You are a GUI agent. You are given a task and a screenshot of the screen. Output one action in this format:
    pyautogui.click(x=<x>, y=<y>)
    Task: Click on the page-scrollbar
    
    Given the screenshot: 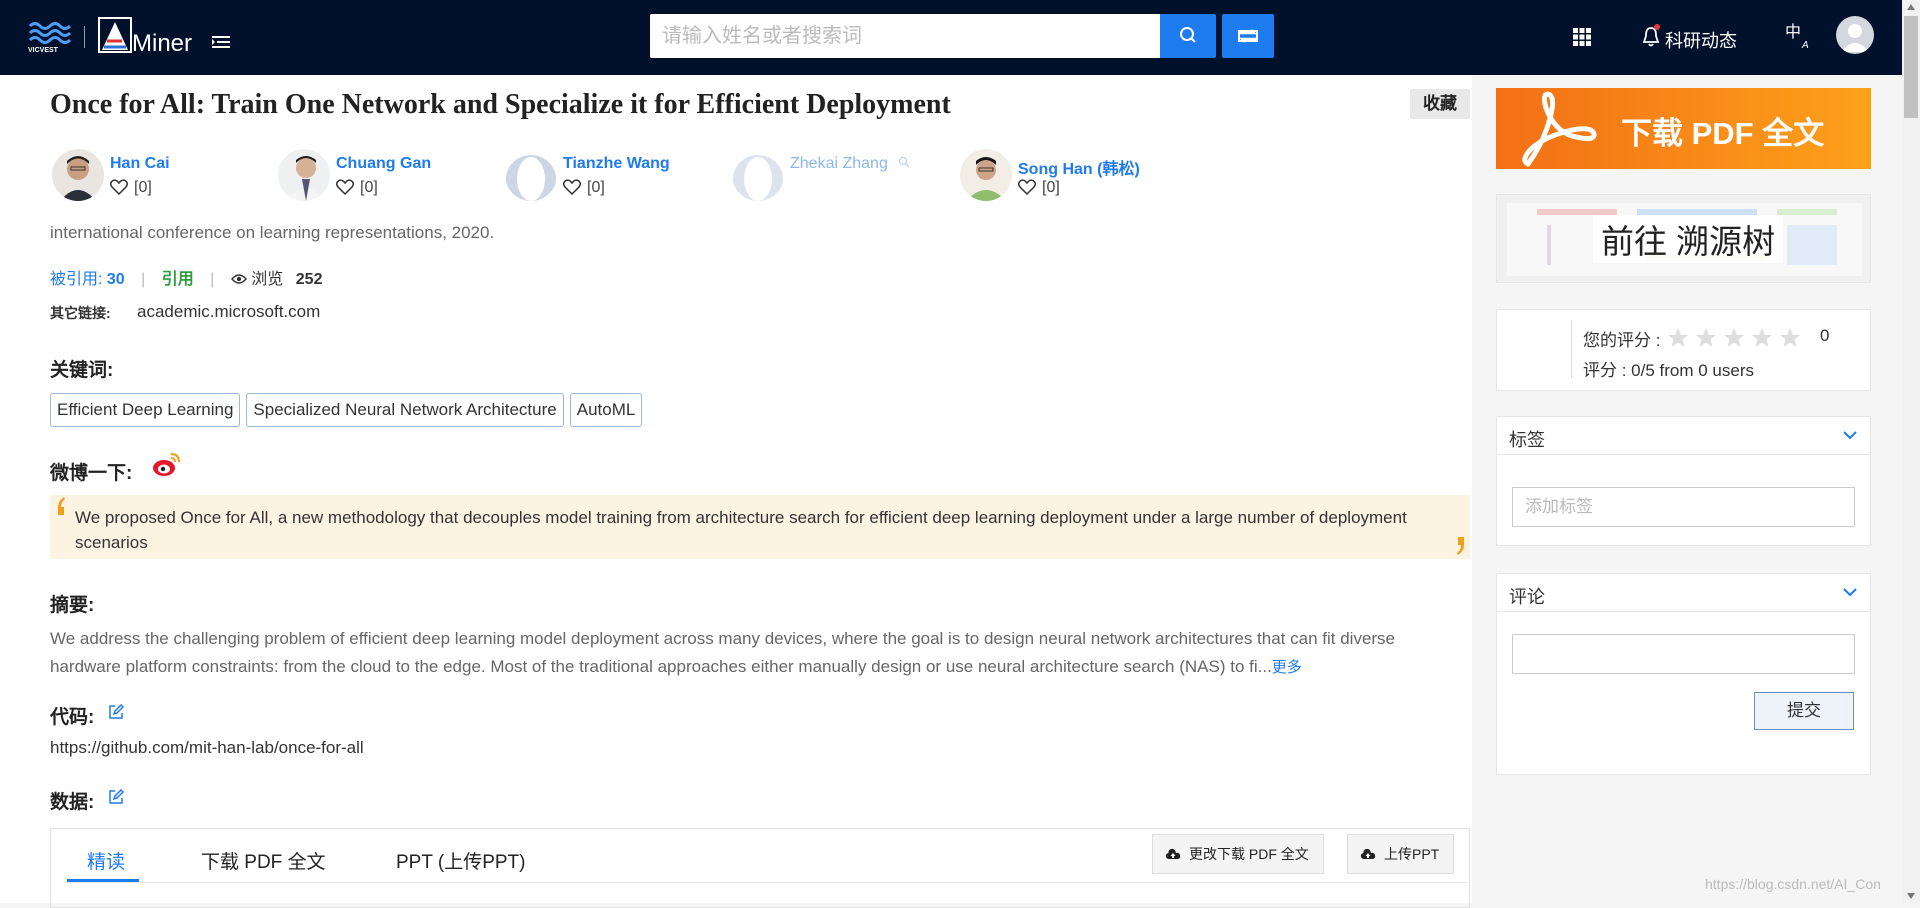 What is the action you would take?
    pyautogui.click(x=1911, y=451)
    